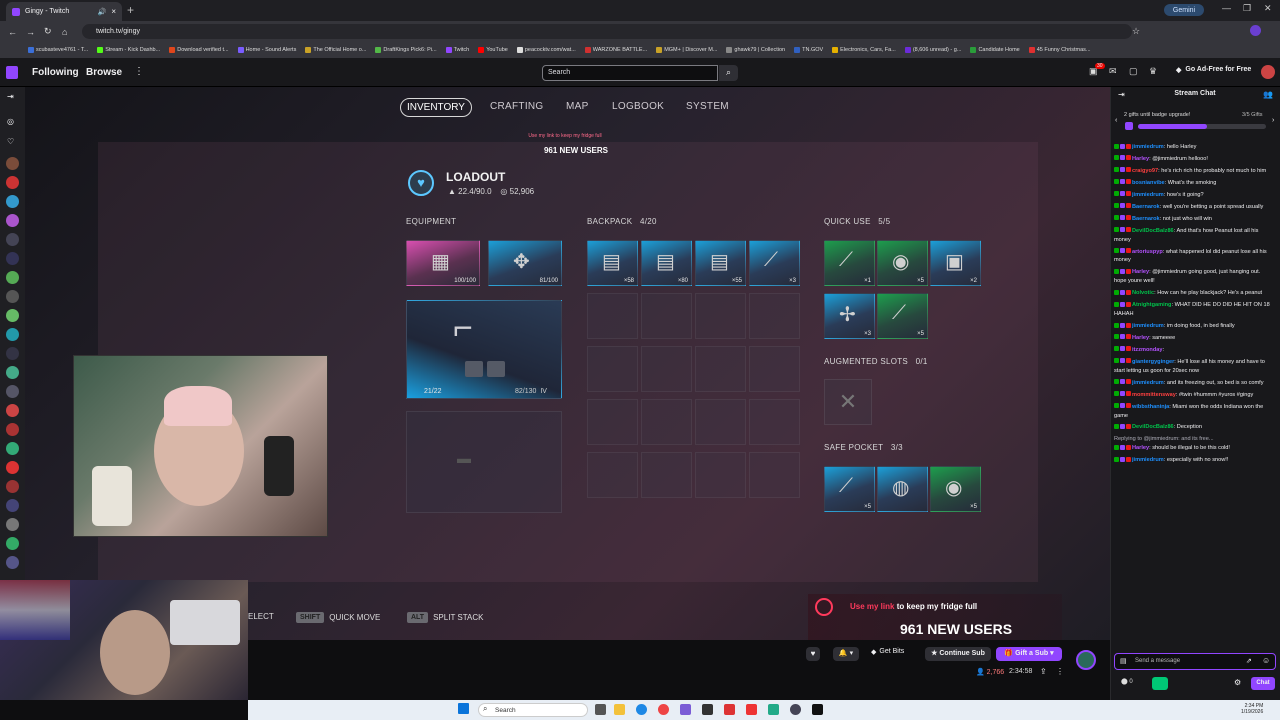 The height and width of the screenshot is (720, 1280). I want to click on gift-sub-button: 🎁 Gift a Sub ▾, so click(1029, 654).